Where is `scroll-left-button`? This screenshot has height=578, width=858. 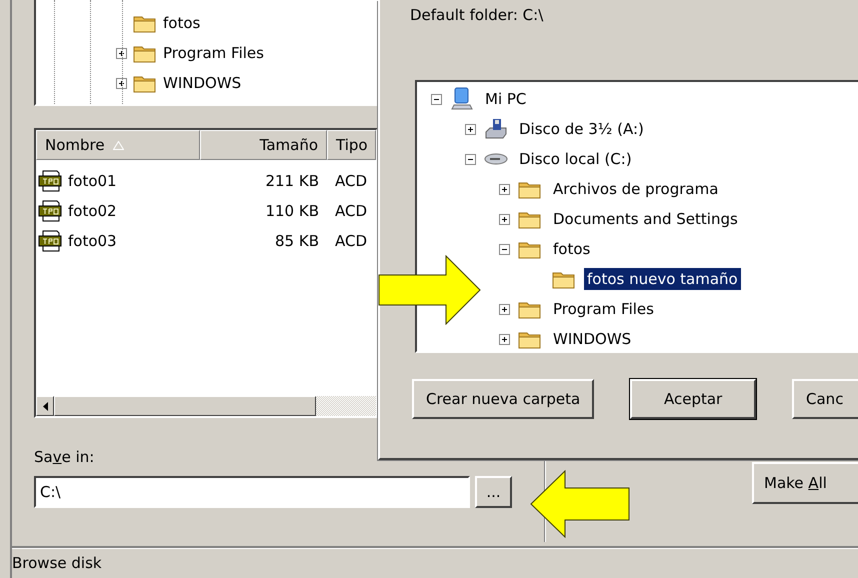 scroll-left-button is located at coordinates (45, 406).